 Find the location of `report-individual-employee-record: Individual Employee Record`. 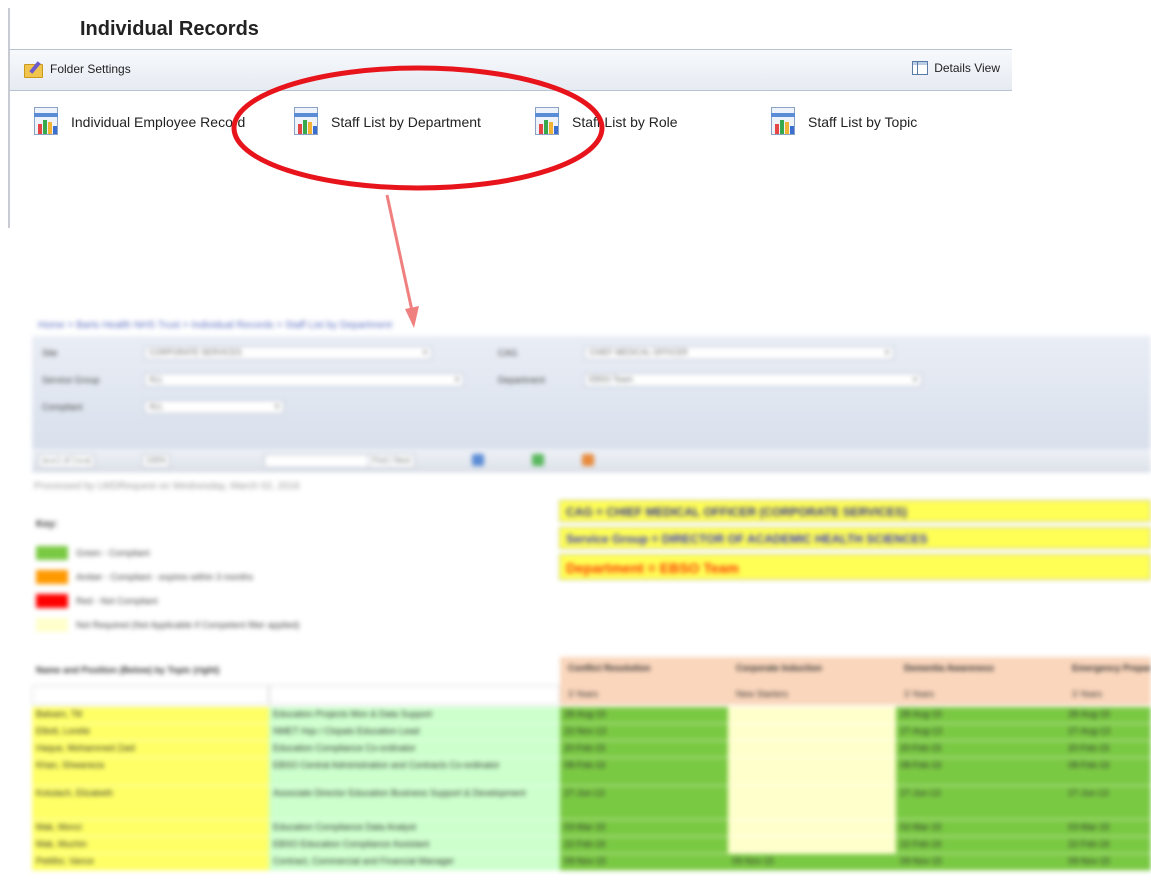

report-individual-employee-record: Individual Employee Record is located at coordinates (138, 122).